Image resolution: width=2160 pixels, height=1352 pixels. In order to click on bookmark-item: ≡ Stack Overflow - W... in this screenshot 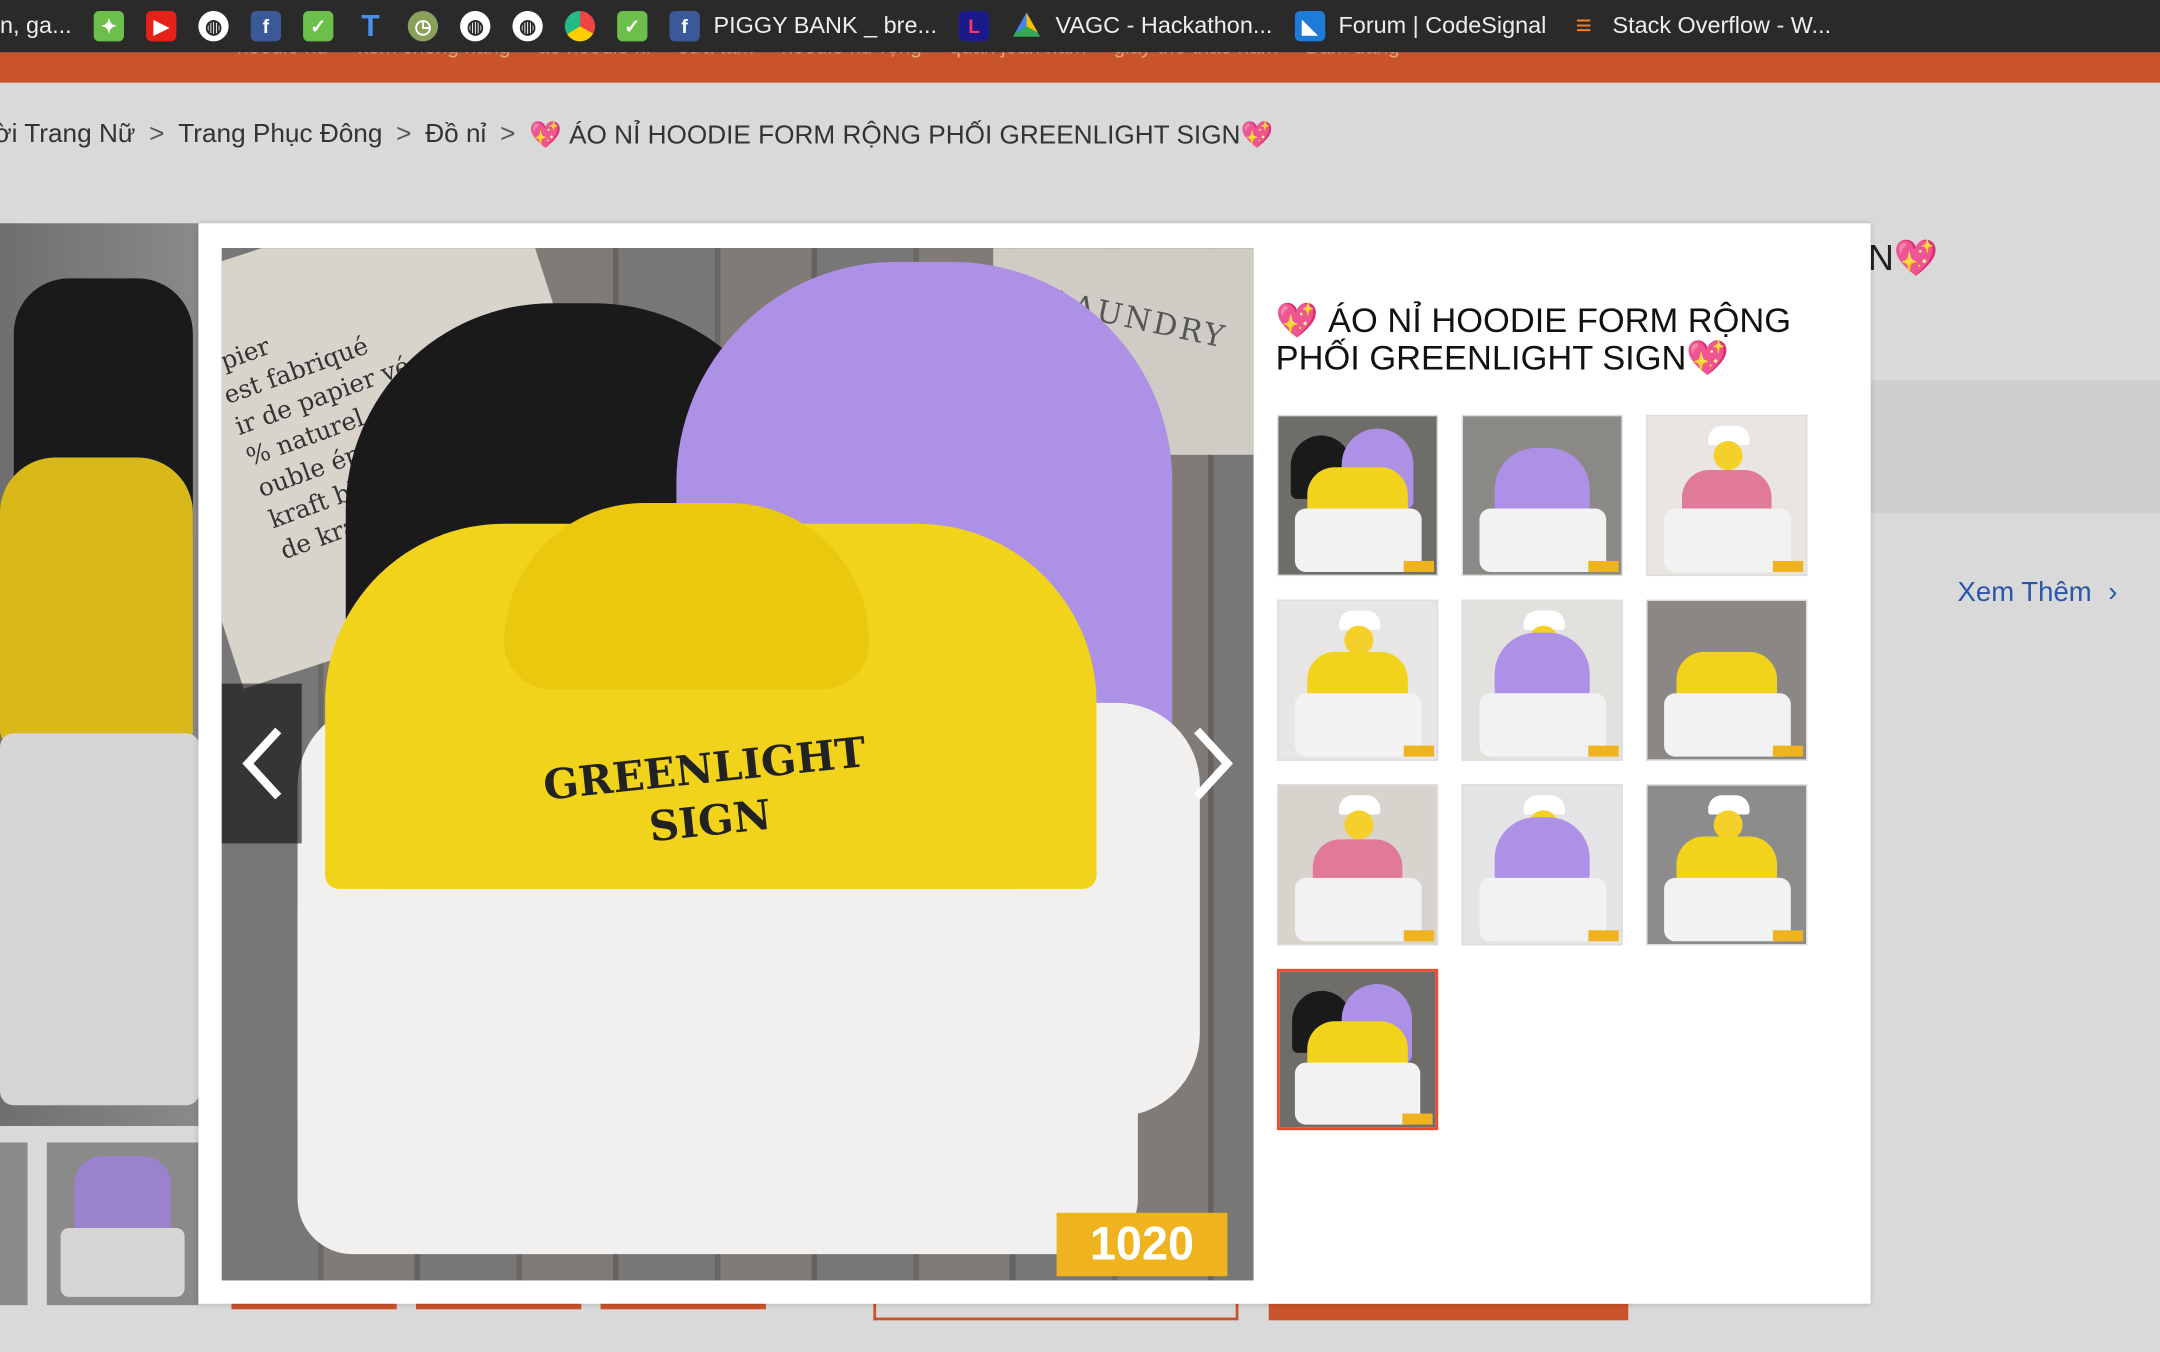, I will do `click(1699, 26)`.